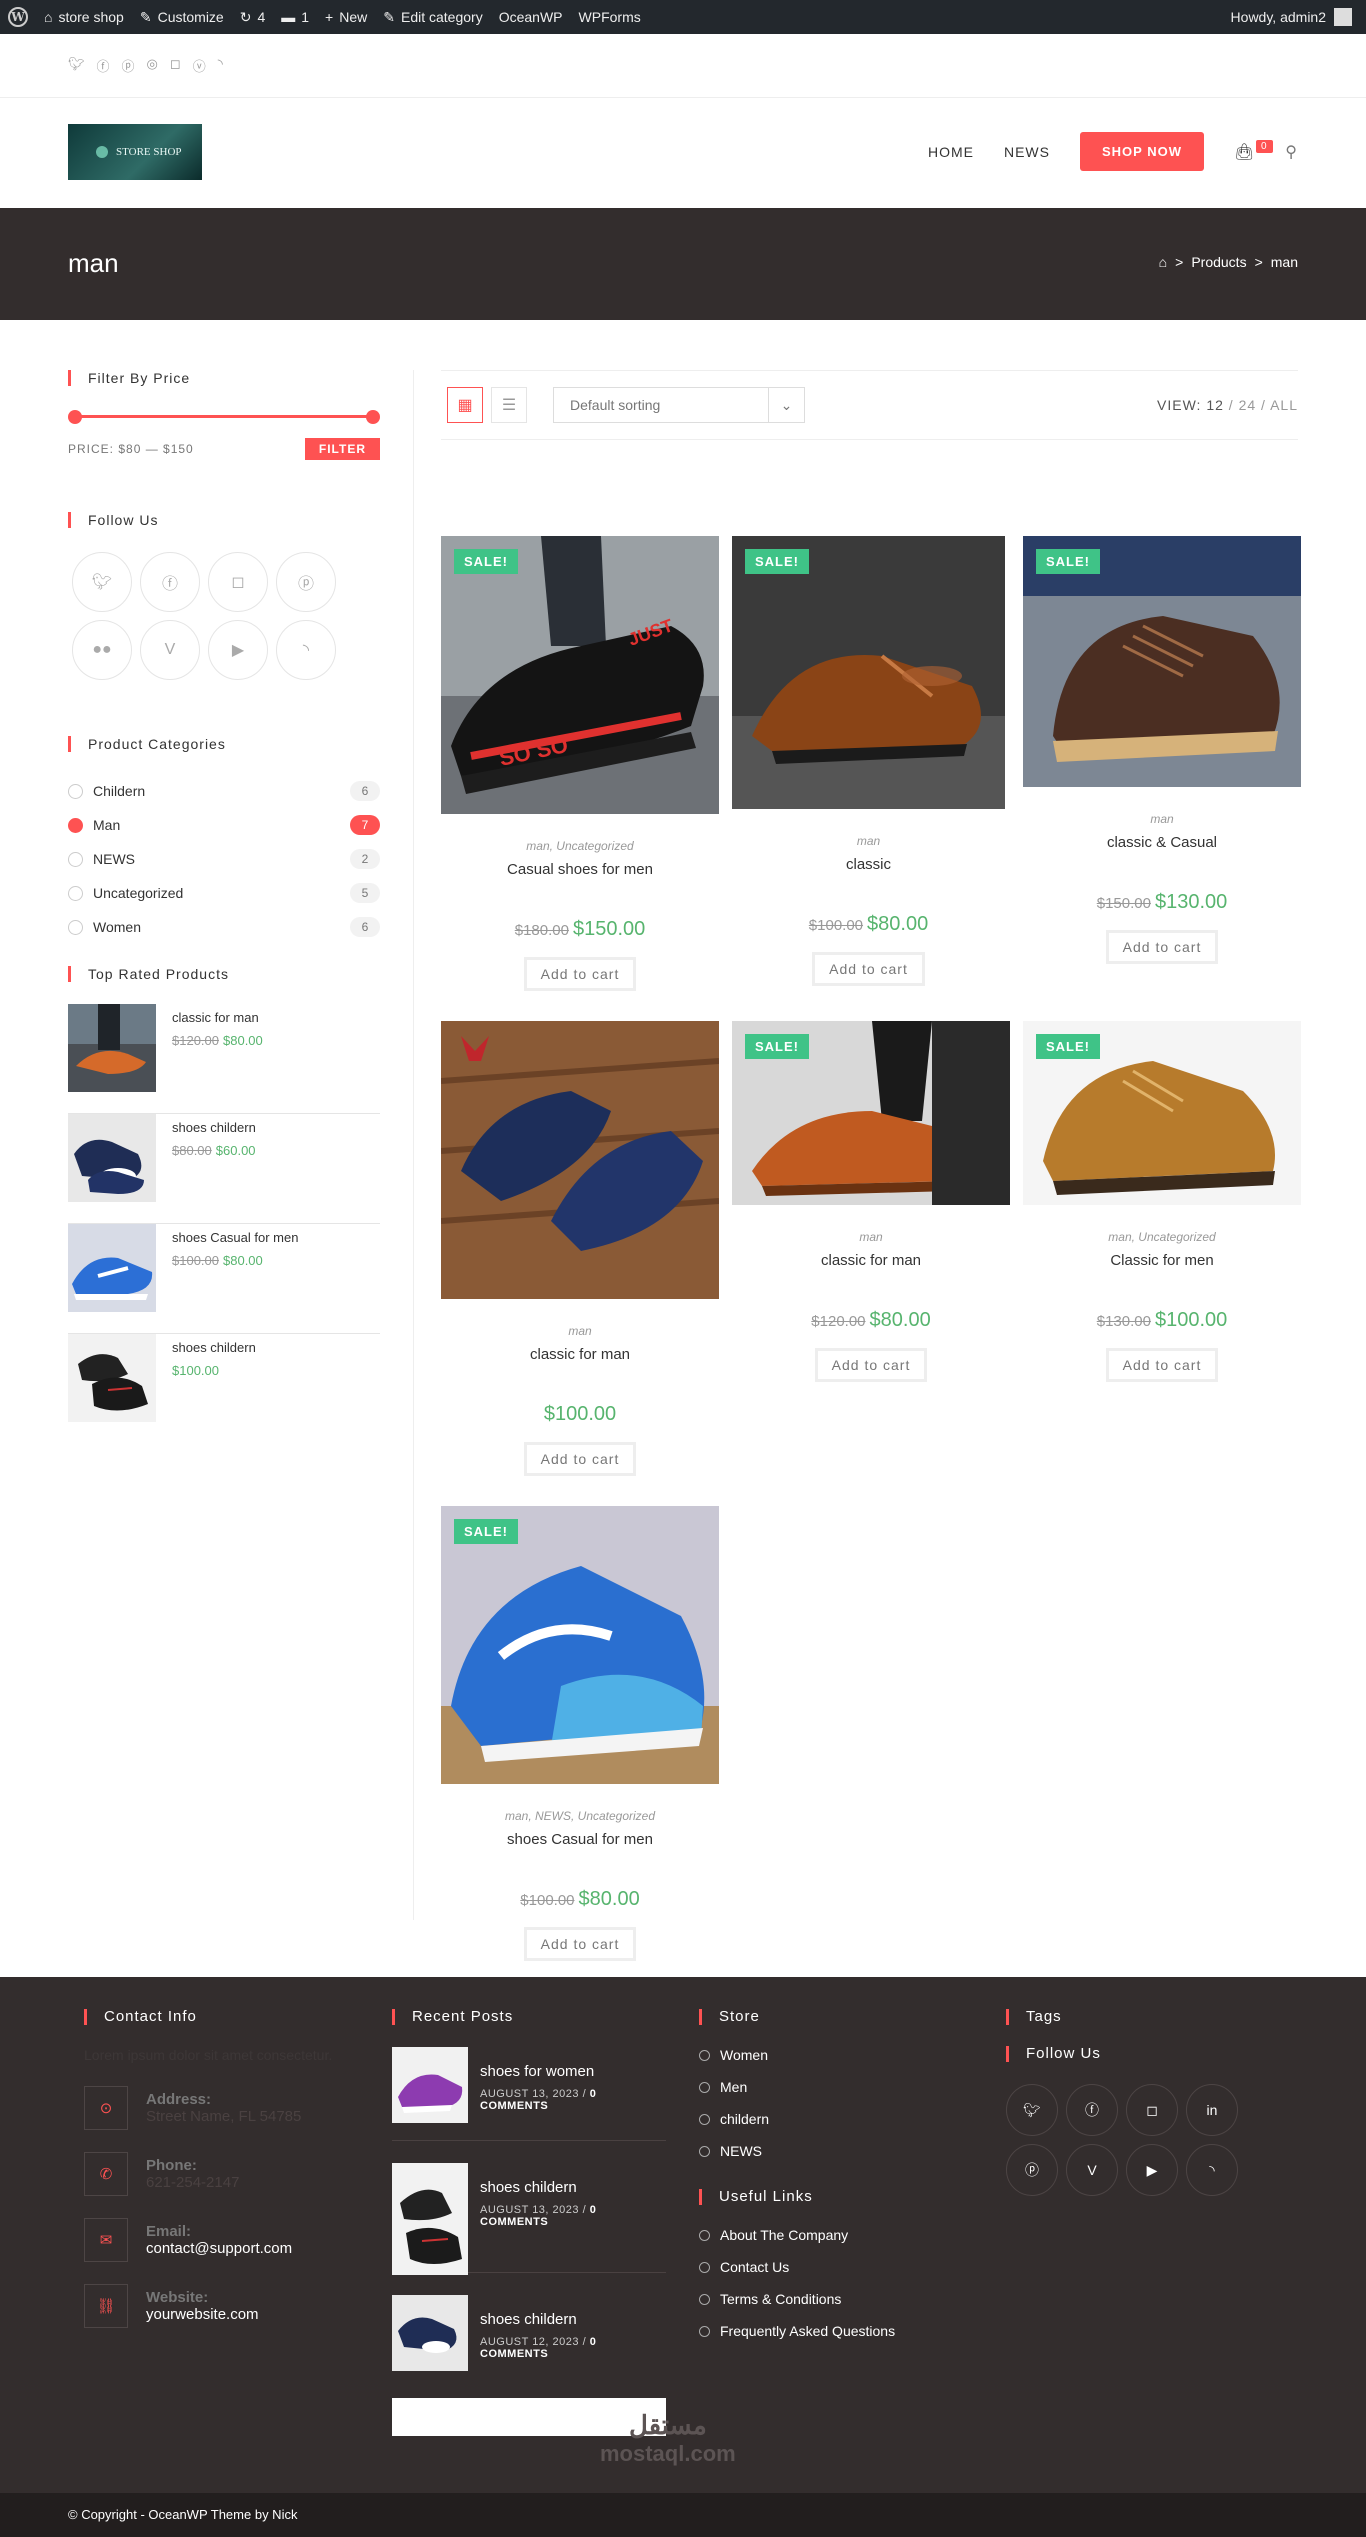 Image resolution: width=1366 pixels, height=2537 pixels. I want to click on link-about: About The Company, so click(839, 2235).